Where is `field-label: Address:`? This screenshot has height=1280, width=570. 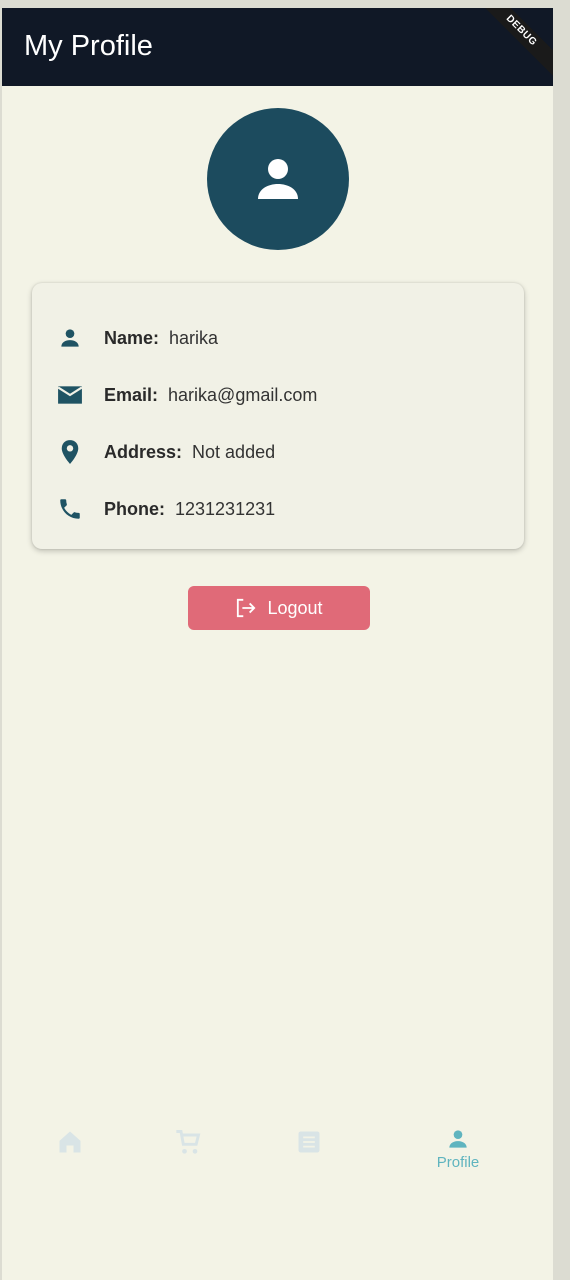
field-label: Address: is located at coordinates (143, 451).